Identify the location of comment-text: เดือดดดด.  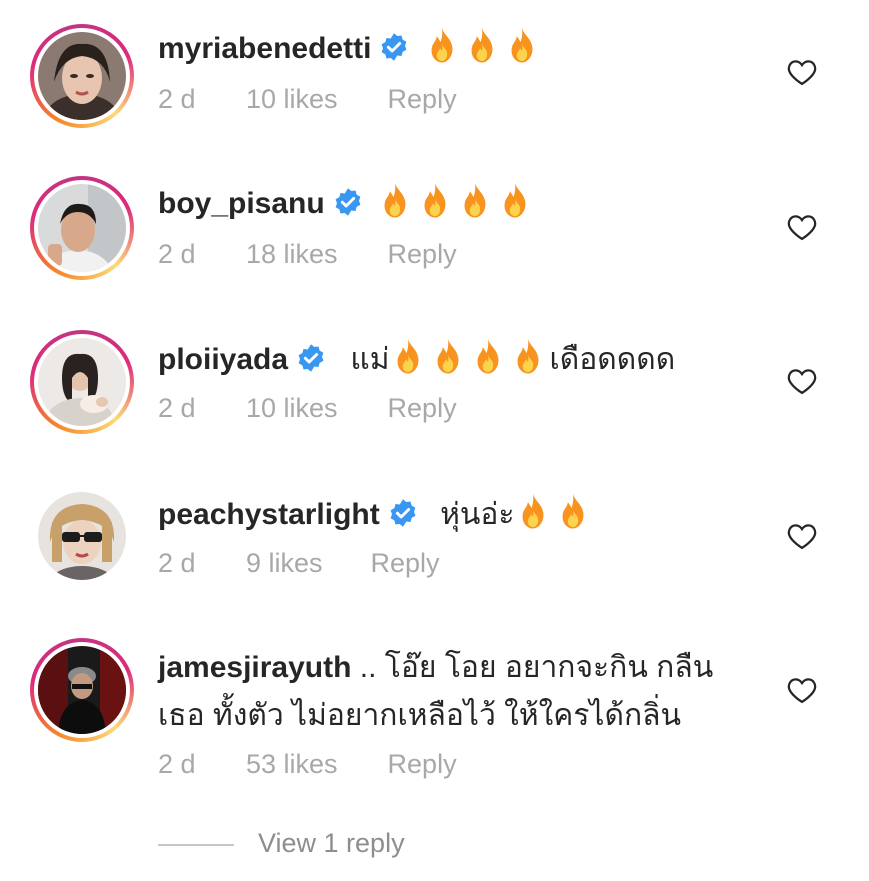
(612, 359).